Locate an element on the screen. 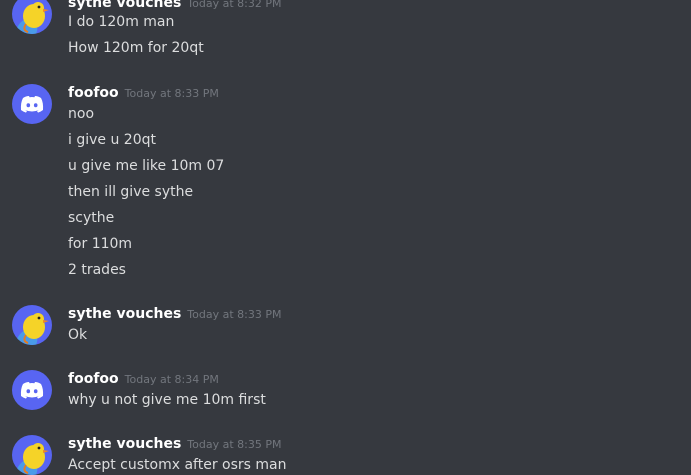 This screenshot has height=475, width=691. timestamp: Today at 8:35 PM is located at coordinates (234, 444).